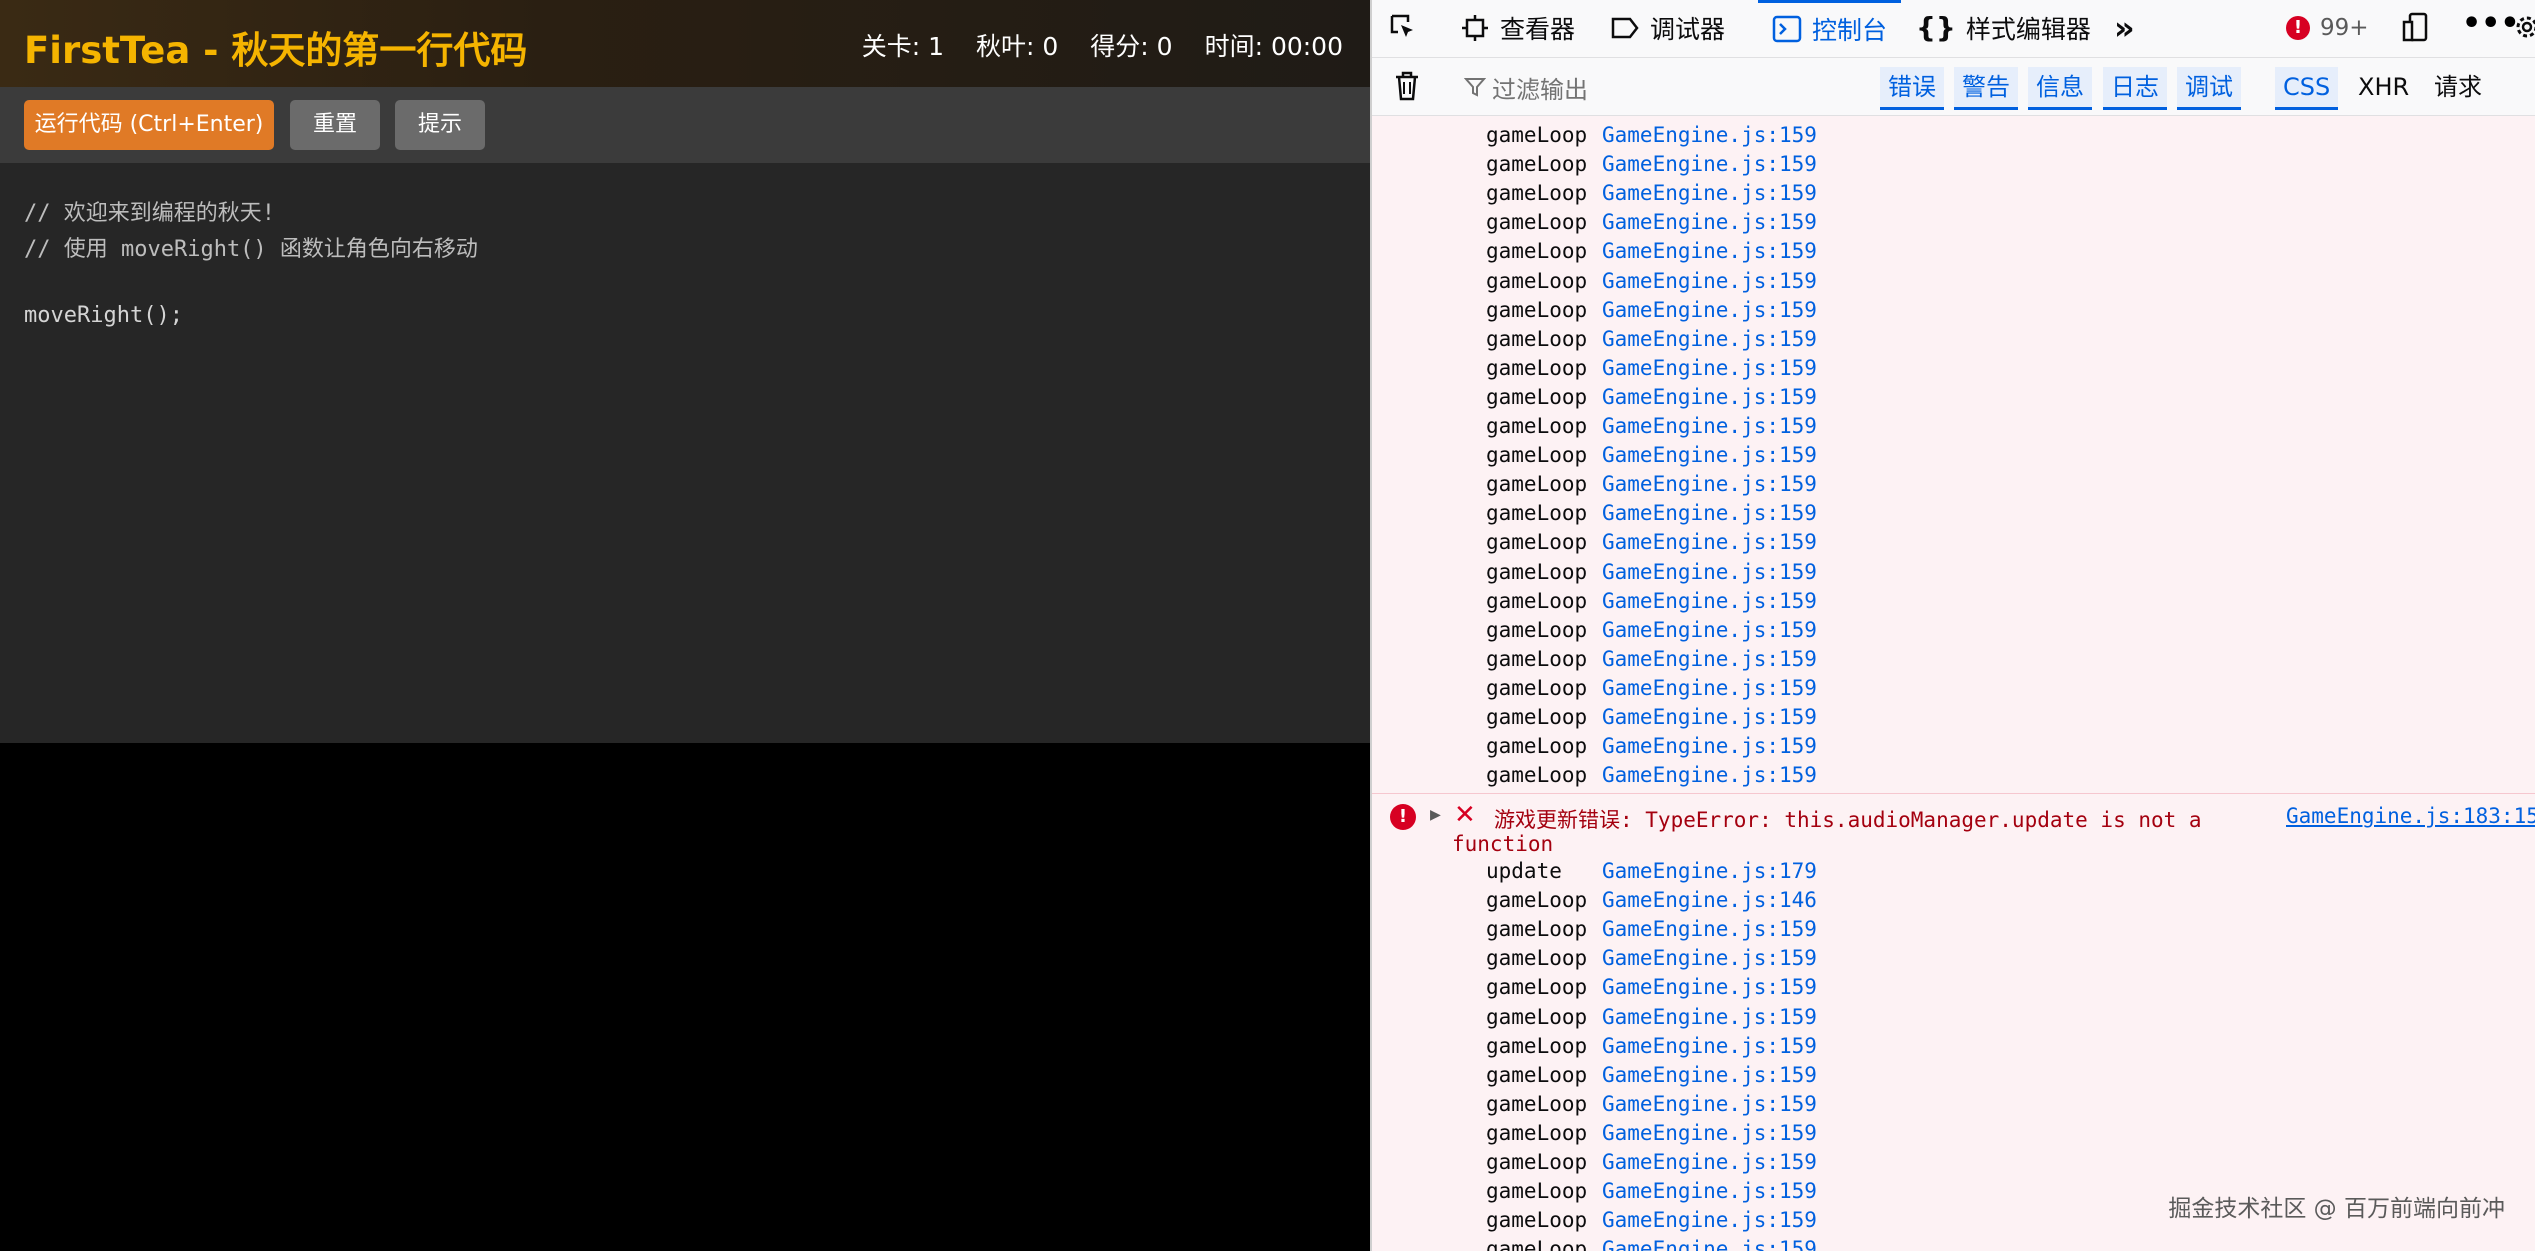 Image resolution: width=2535 pixels, height=1251 pixels. I want to click on filter-warnings: 警告, so click(1986, 88).